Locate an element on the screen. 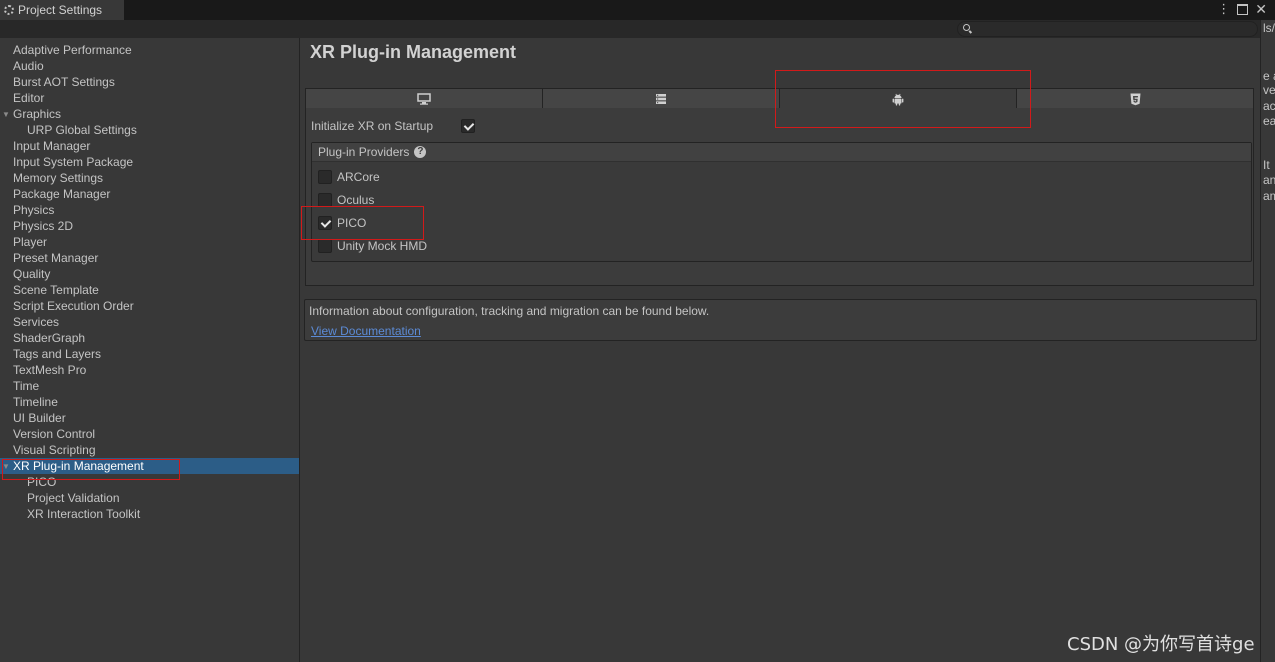 The height and width of the screenshot is (662, 1275). window-title: Project Settings is located at coordinates (60, 10).